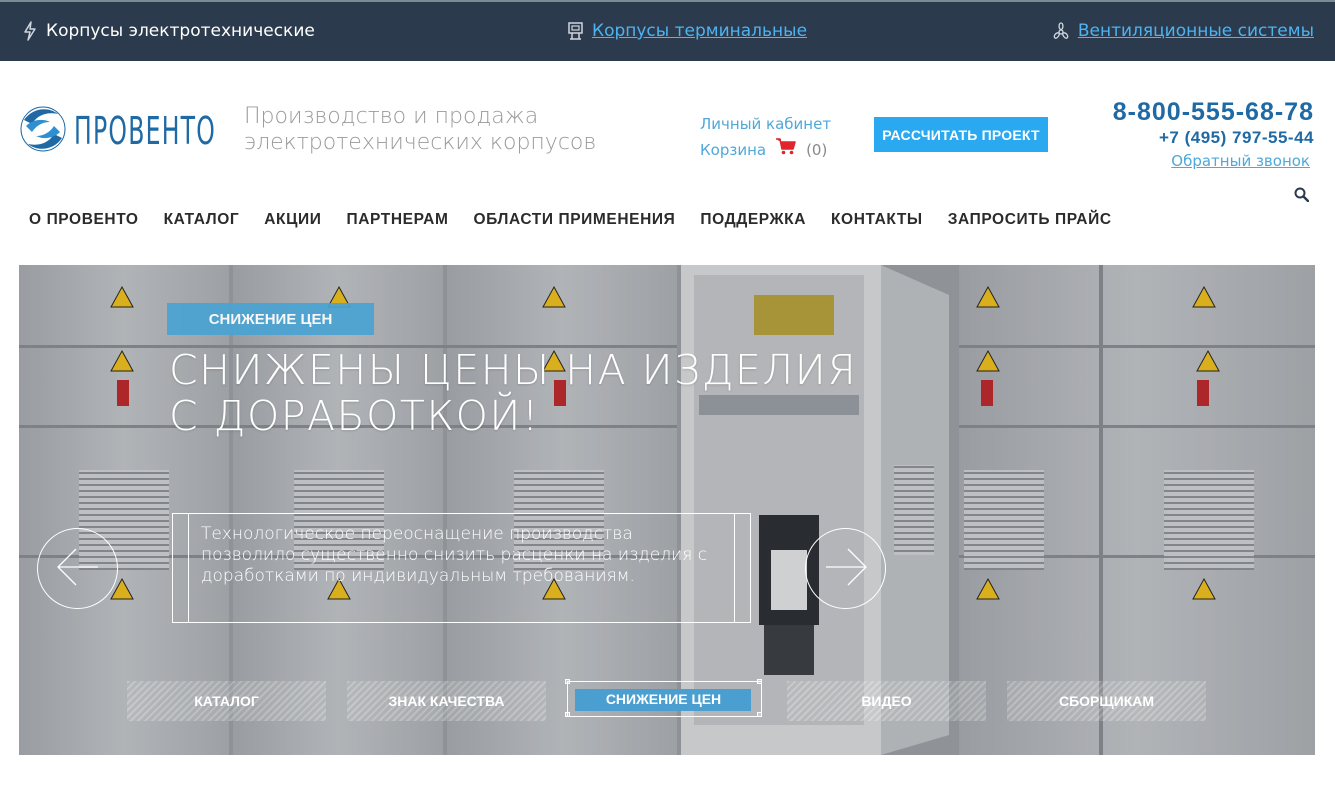  I want to click on topbar-link-electrical: Корпусы электротехнические, so click(168, 31).